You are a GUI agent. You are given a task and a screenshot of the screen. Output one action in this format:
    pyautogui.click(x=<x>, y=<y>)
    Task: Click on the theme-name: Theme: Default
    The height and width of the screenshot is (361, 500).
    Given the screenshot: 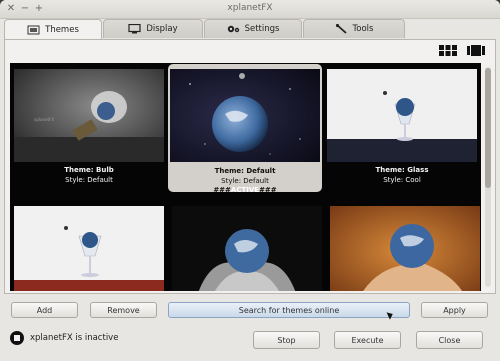 What is the action you would take?
    pyautogui.click(x=245, y=171)
    